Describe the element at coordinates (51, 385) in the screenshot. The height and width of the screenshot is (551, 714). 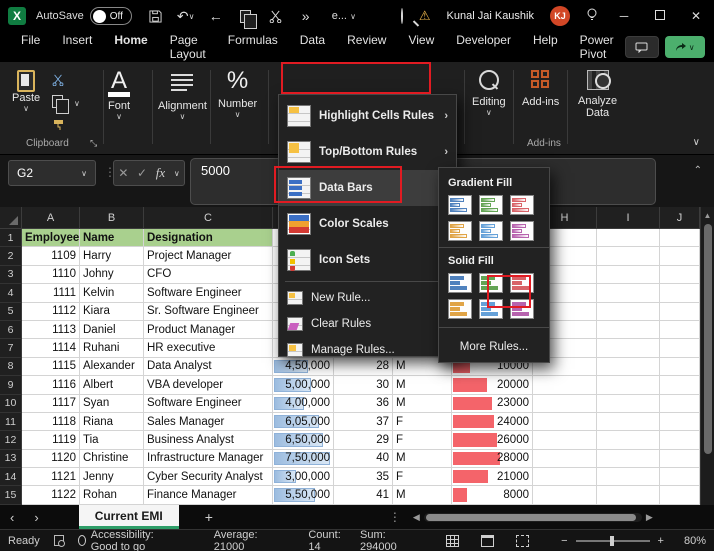
I see `cell-A9: 1116` at that location.